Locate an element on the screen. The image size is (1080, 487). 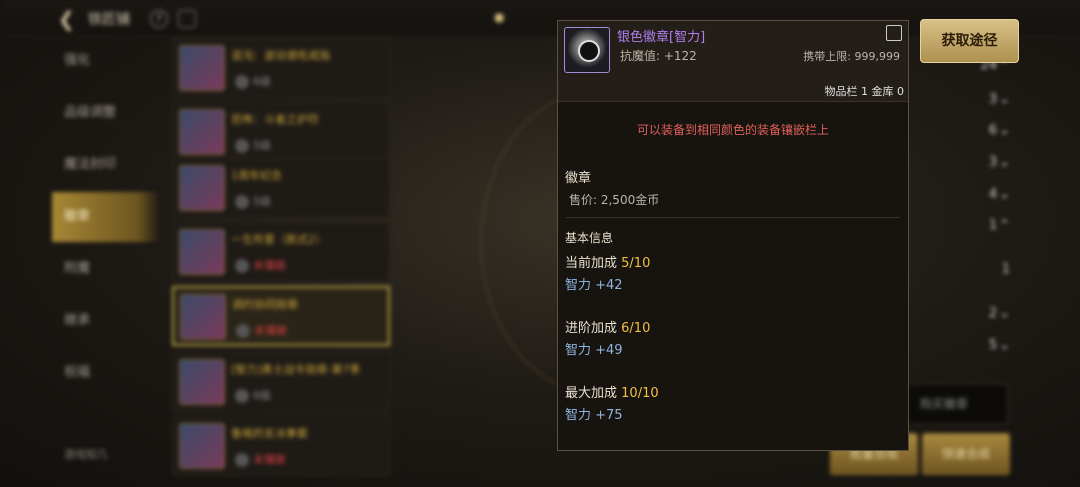
silver-badge-icon is located at coordinates (587, 50).